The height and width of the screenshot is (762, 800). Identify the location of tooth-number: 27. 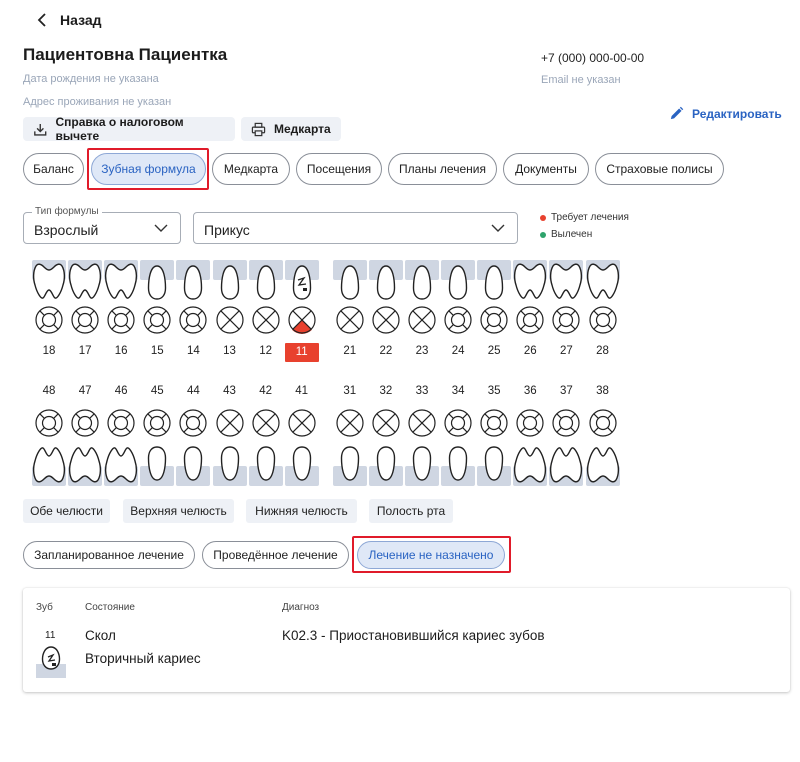
(566, 351).